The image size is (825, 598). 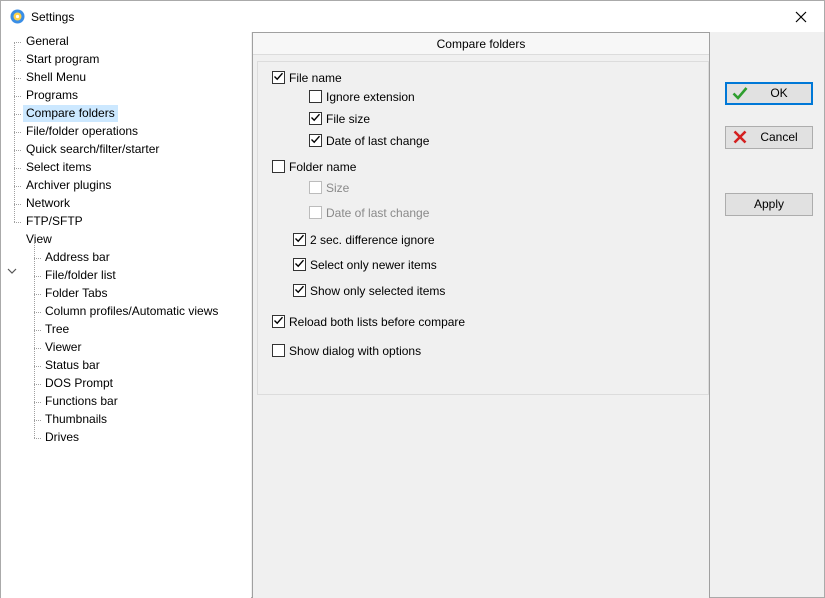 I want to click on checkbox-label: File size, so click(x=348, y=119).